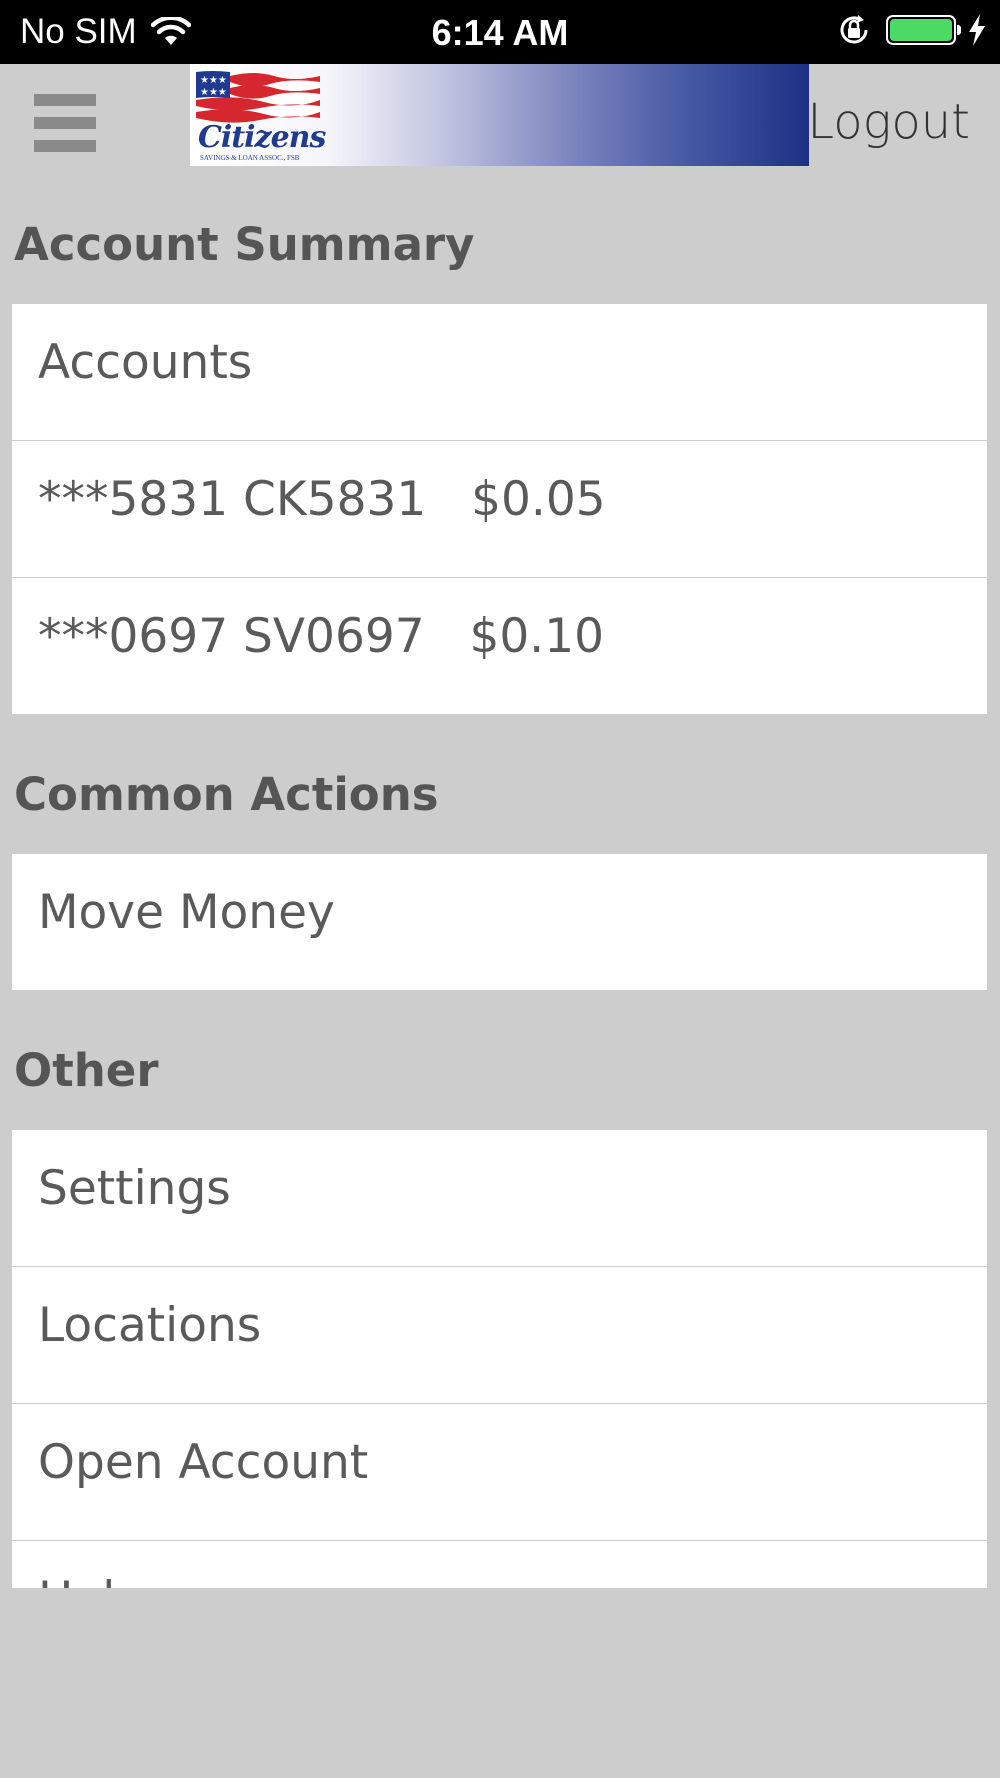 The height and width of the screenshot is (1778, 1000). I want to click on section-title-common-actions: Common Actions, so click(226, 794).